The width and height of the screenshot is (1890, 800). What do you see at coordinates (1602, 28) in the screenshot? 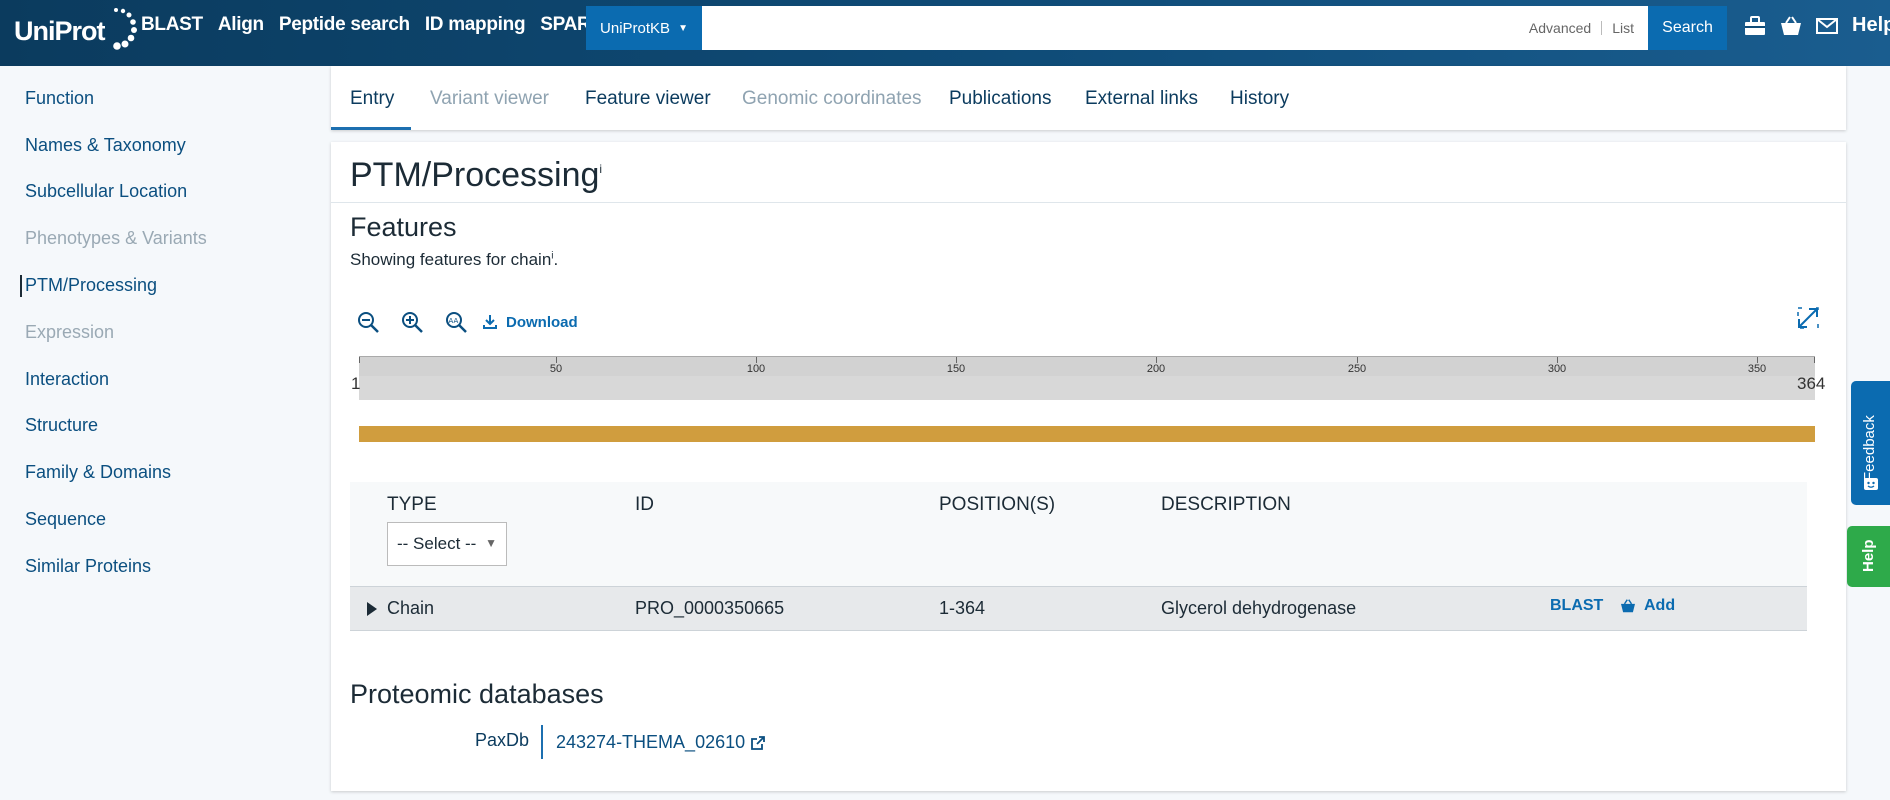
I see `search-links-divider` at bounding box center [1602, 28].